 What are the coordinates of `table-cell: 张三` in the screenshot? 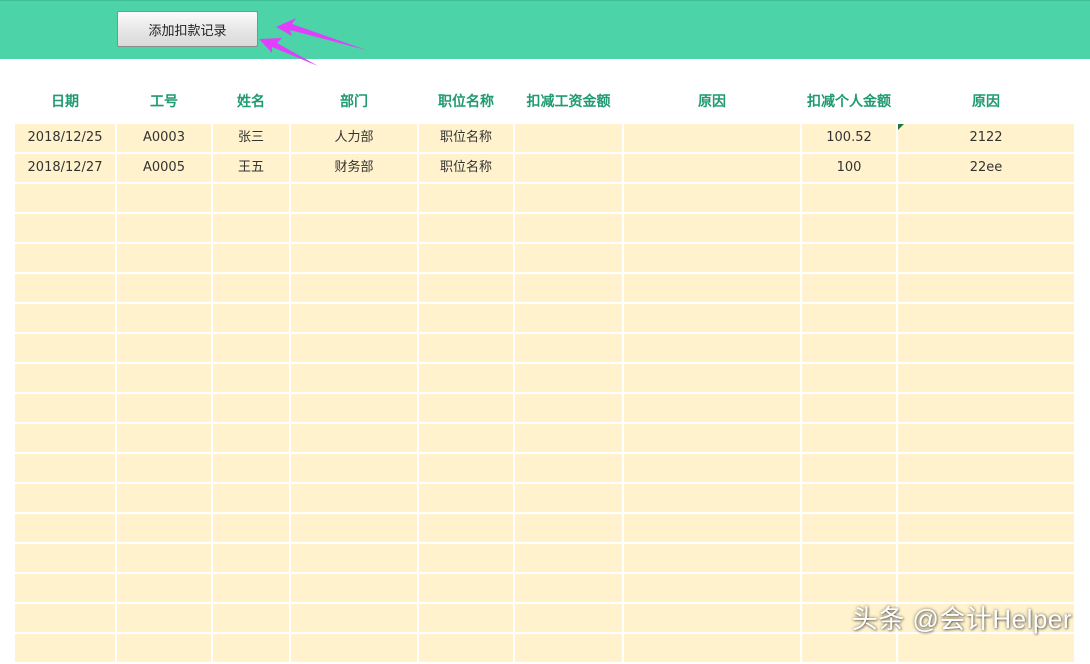 It's located at (251, 138).